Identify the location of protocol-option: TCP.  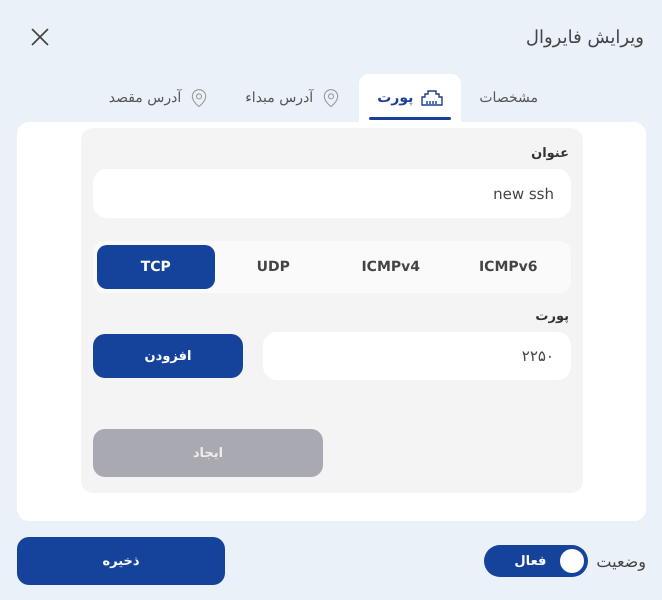
(155, 267).